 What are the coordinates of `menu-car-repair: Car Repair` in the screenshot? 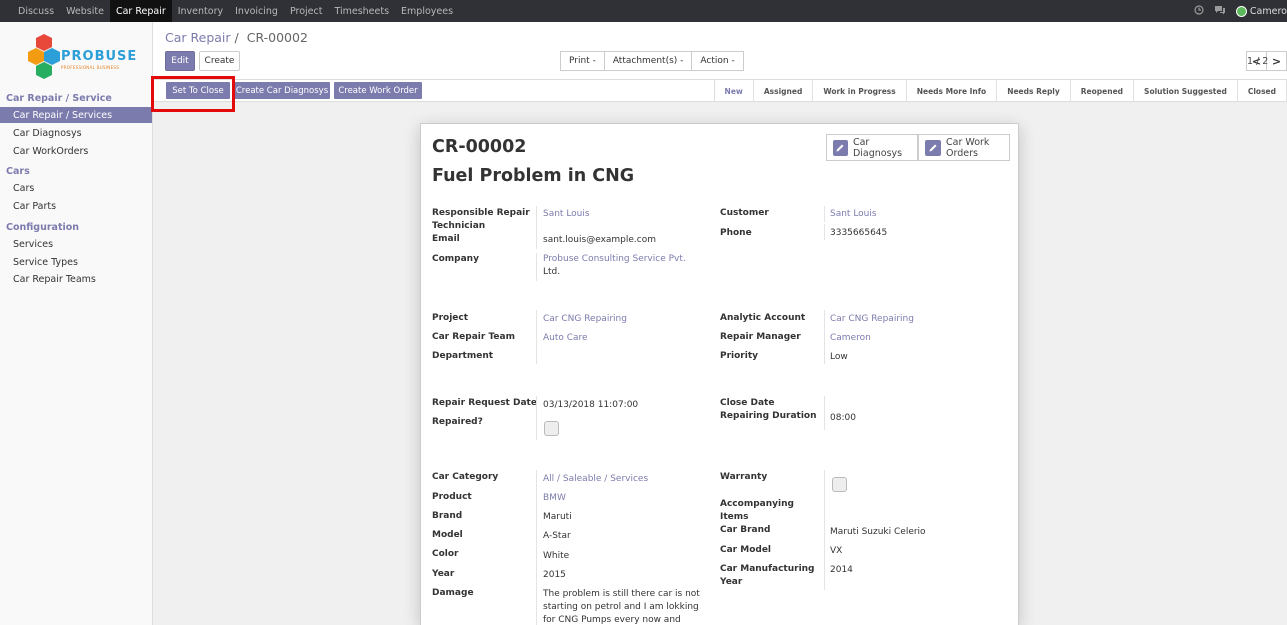 It's located at (140, 11).